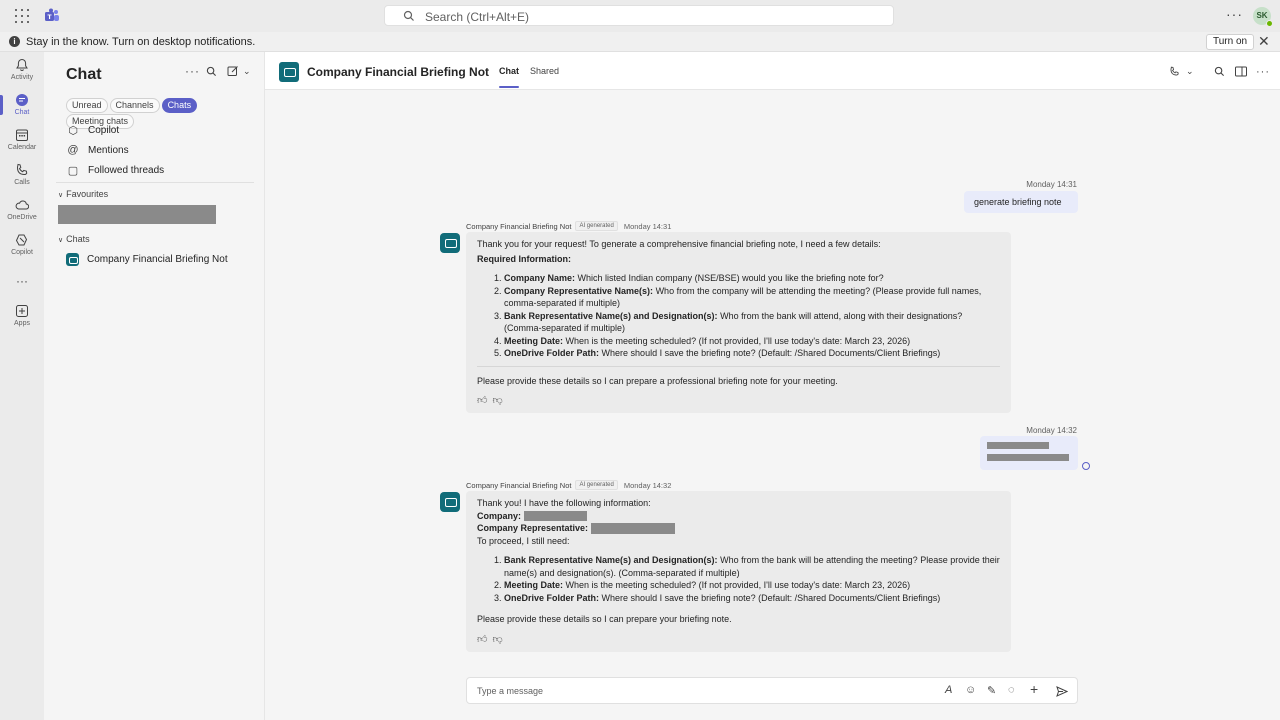  What do you see at coordinates (1230, 42) in the screenshot?
I see `turn-on-notifications-button: Turn on` at bounding box center [1230, 42].